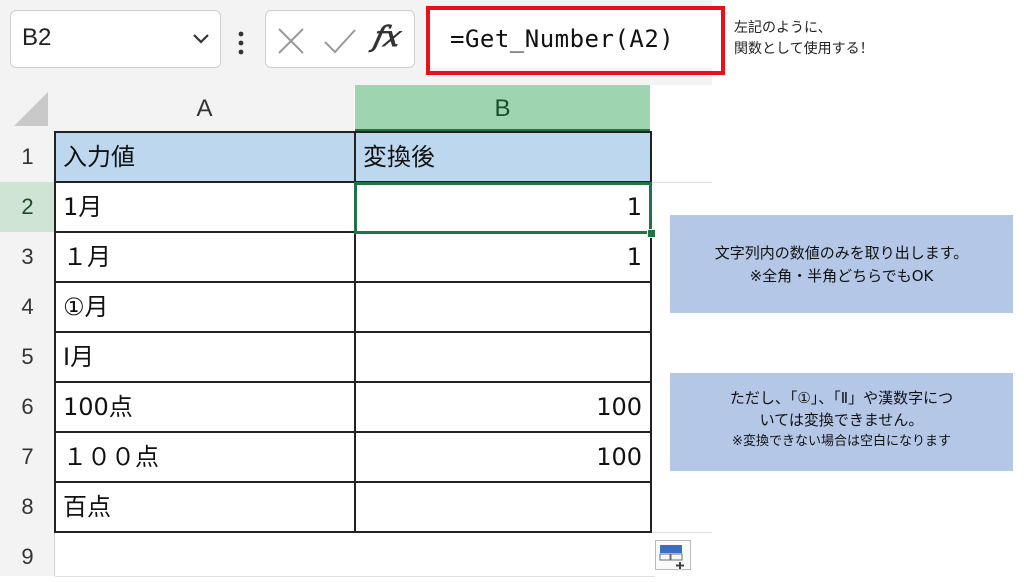 The image size is (1024, 582). I want to click on row-header-1: 1, so click(27, 157).